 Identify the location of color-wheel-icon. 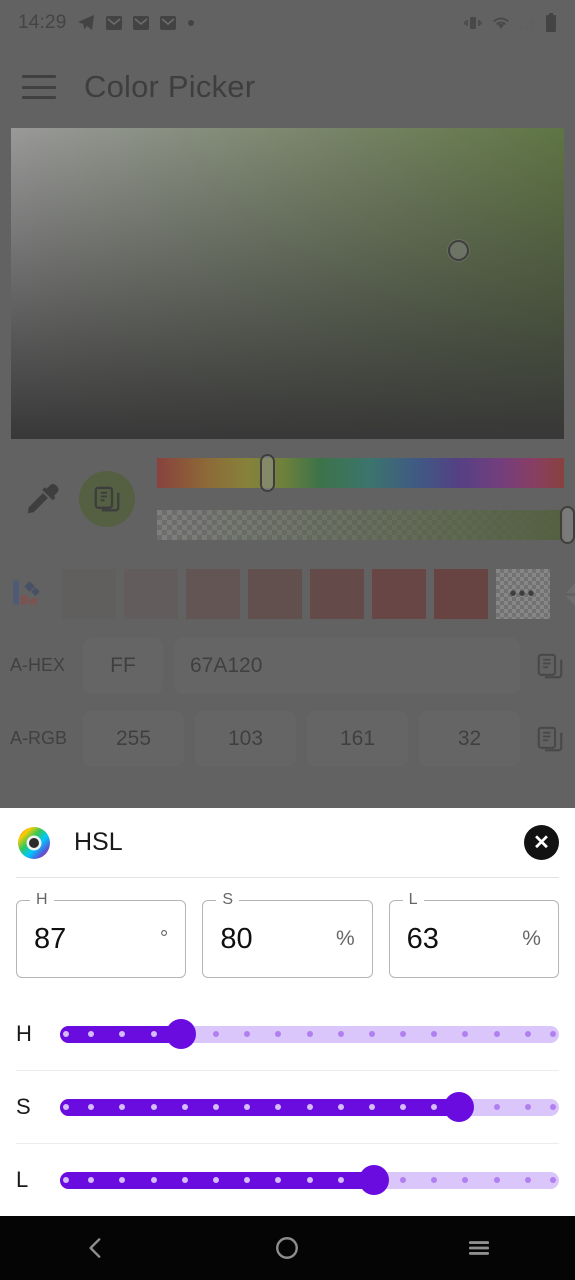
(34, 842).